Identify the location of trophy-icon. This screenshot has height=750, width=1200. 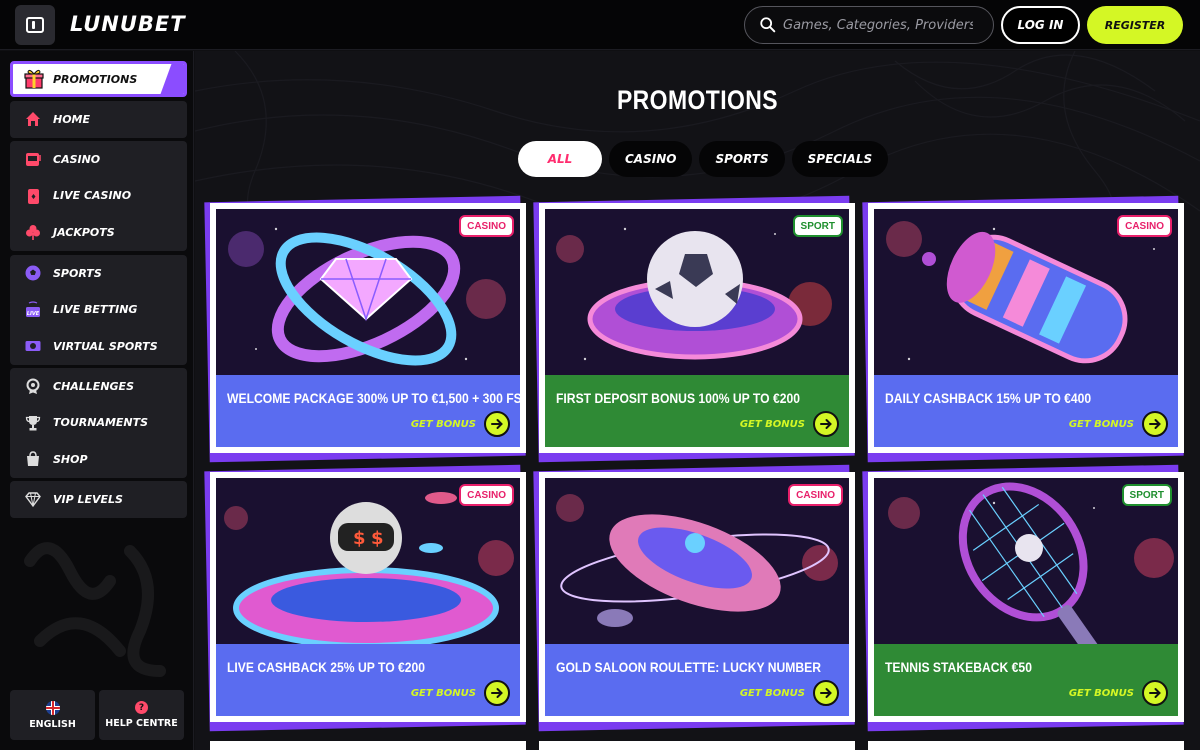
(33, 423).